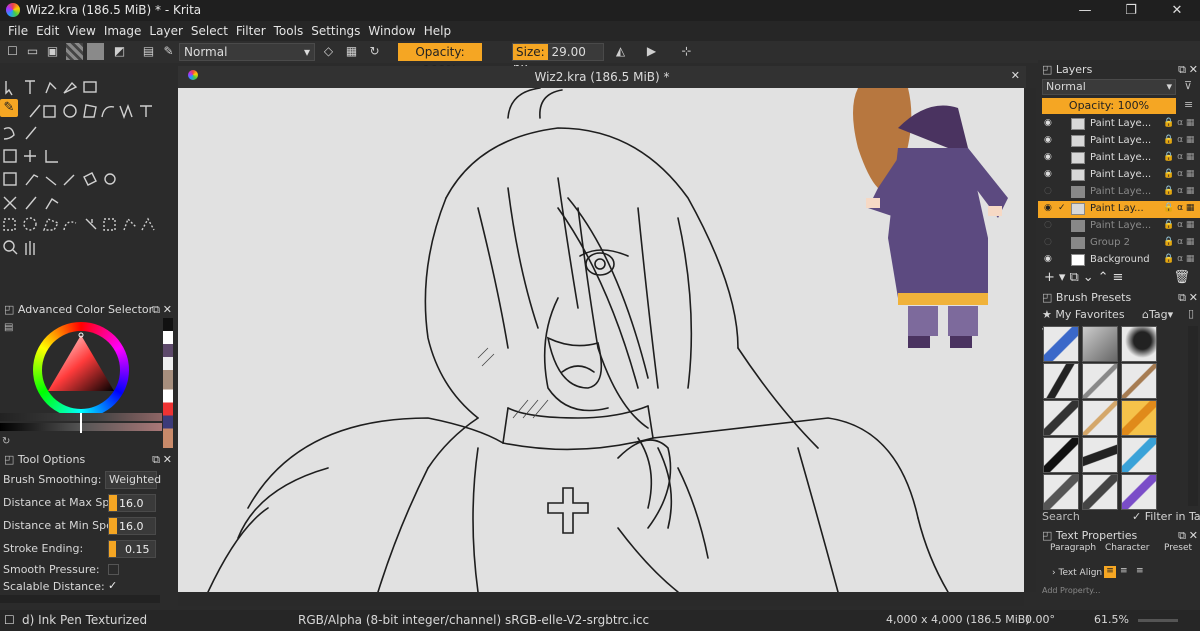 The height and width of the screenshot is (631, 1200). I want to click on layer-opacity-slider: Opacity: 100%, so click(1109, 106).